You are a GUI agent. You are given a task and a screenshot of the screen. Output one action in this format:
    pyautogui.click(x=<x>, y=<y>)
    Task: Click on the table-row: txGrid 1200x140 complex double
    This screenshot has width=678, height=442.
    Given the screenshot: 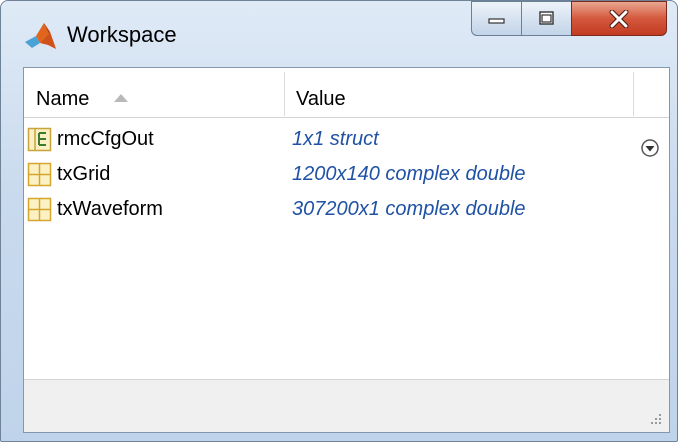 What is the action you would take?
    pyautogui.click(x=346, y=174)
    